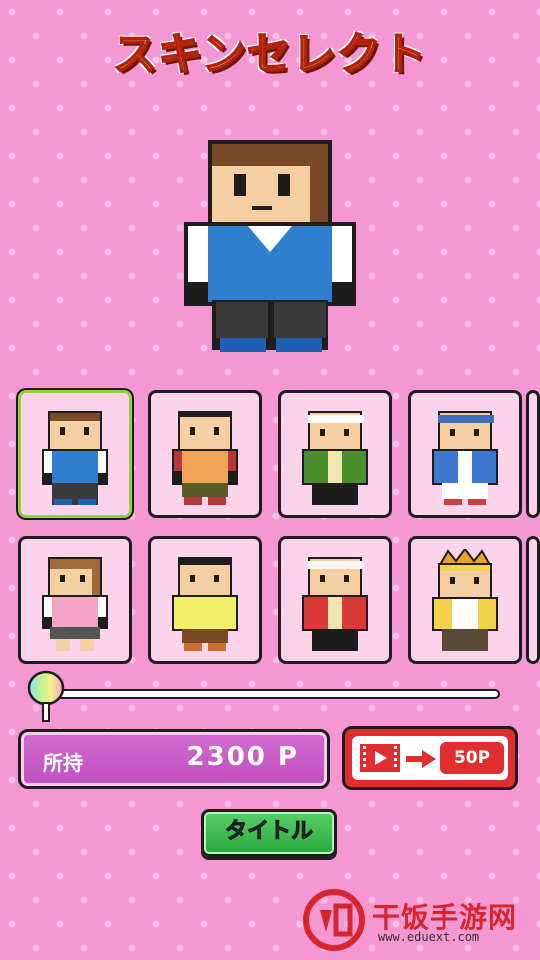 This screenshot has height=960, width=540. What do you see at coordinates (272, 694) in the screenshot?
I see `skin-scroll-slider` at bounding box center [272, 694].